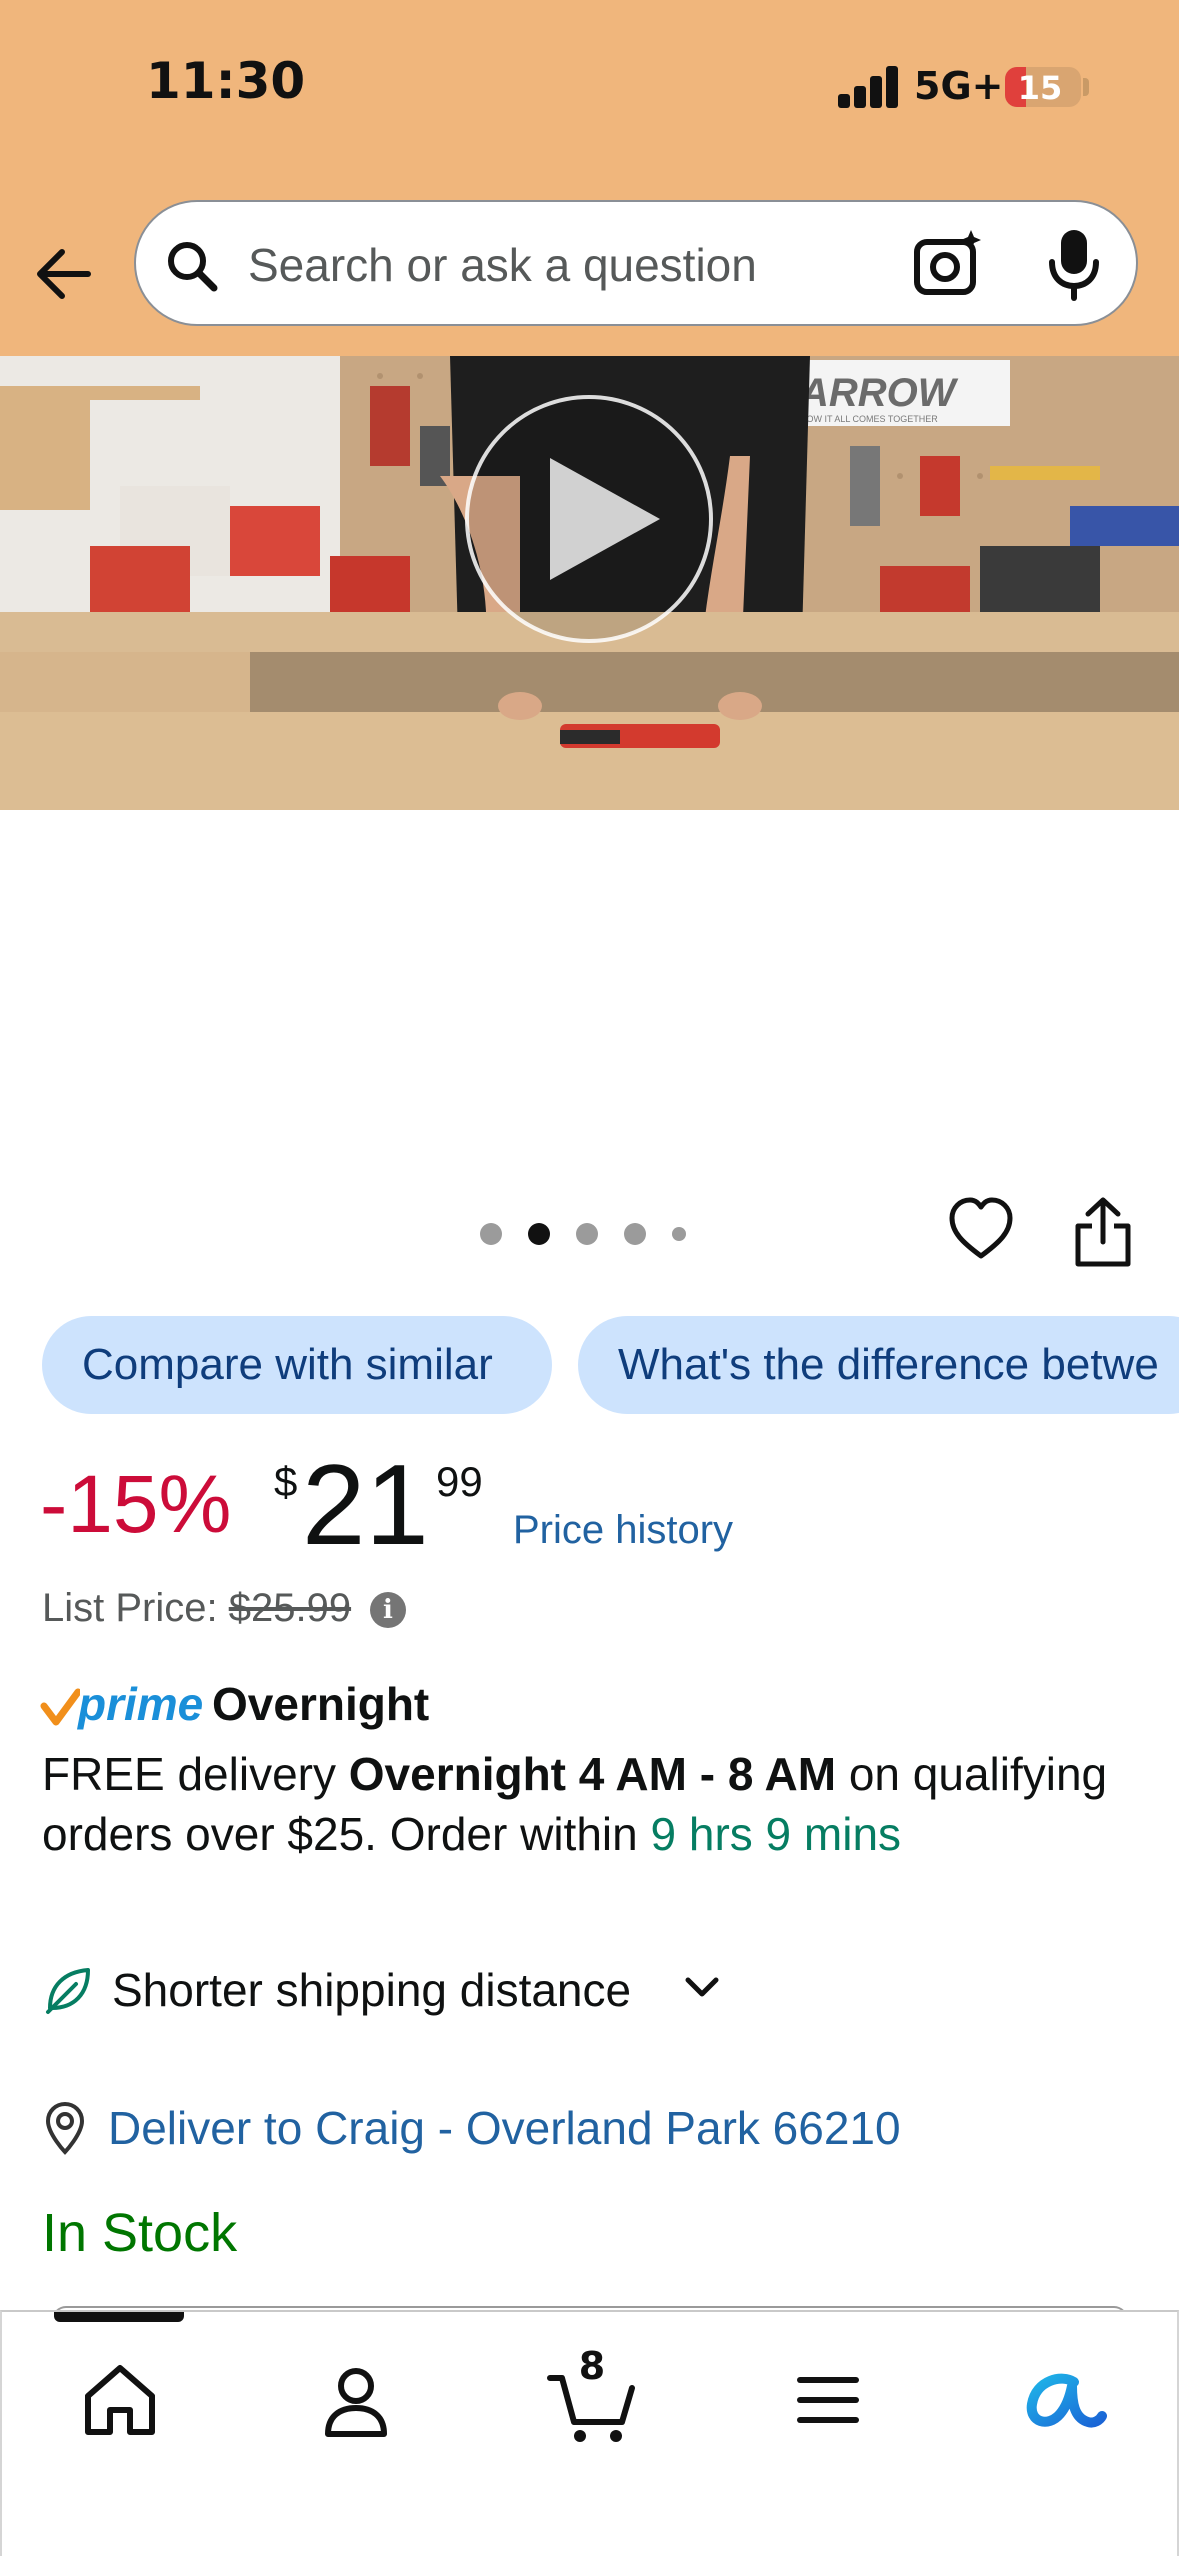  What do you see at coordinates (290, 1608) in the screenshot?
I see `list-price-value: $25.99` at bounding box center [290, 1608].